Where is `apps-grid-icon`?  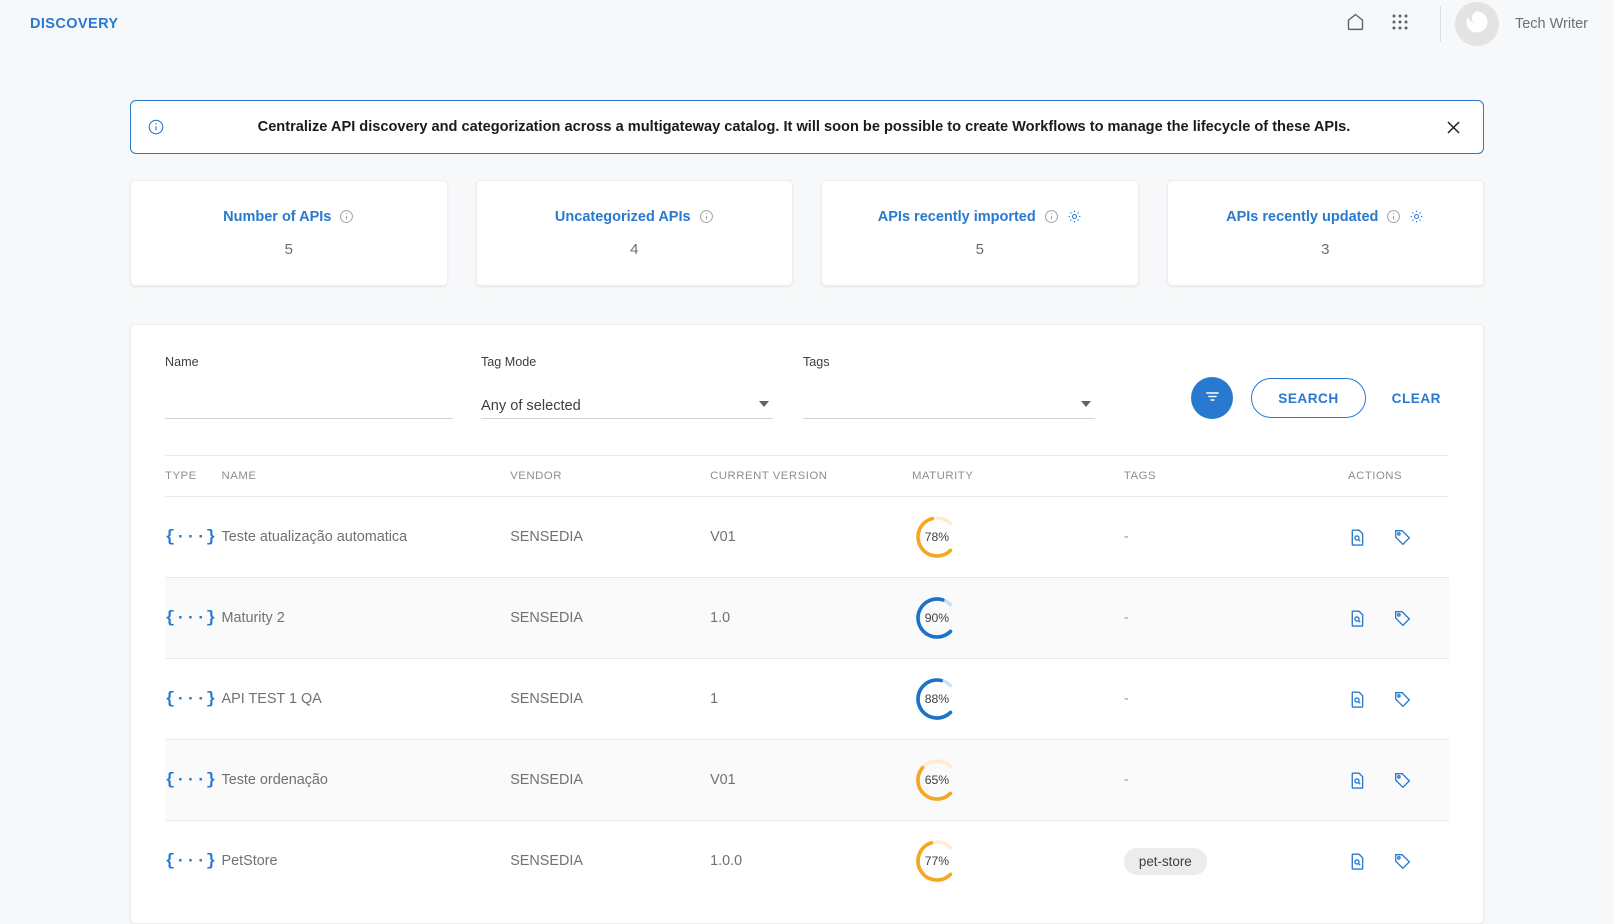 apps-grid-icon is located at coordinates (1400, 24).